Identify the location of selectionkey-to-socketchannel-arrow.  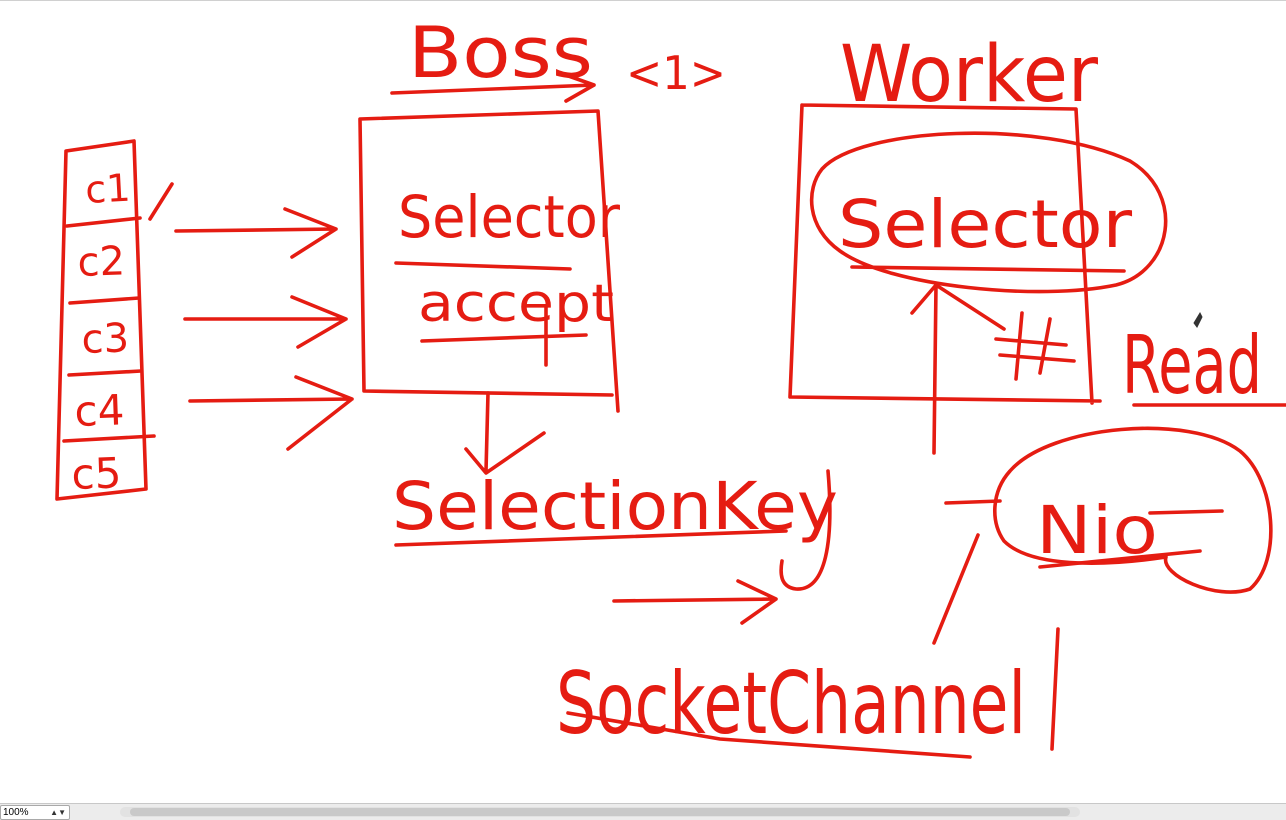
(695, 602).